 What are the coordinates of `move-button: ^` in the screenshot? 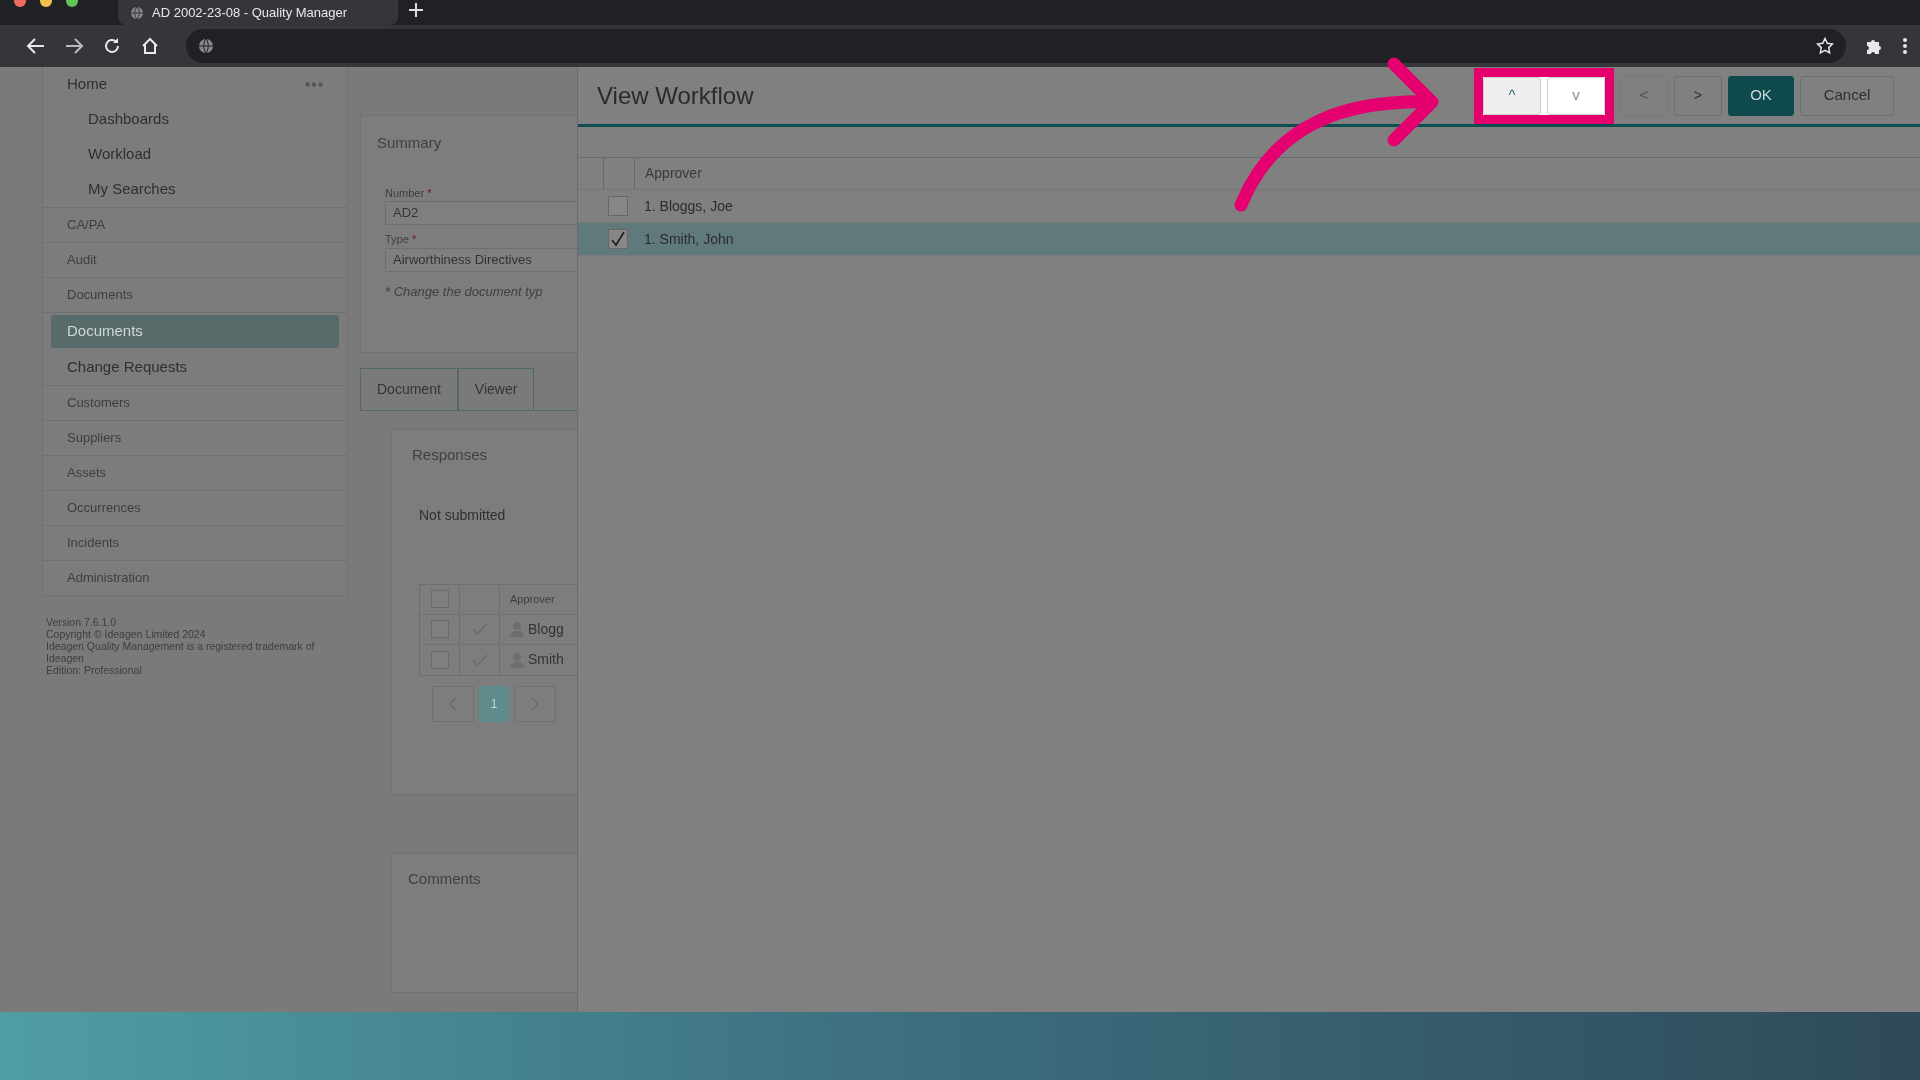 It's located at (1512, 95).